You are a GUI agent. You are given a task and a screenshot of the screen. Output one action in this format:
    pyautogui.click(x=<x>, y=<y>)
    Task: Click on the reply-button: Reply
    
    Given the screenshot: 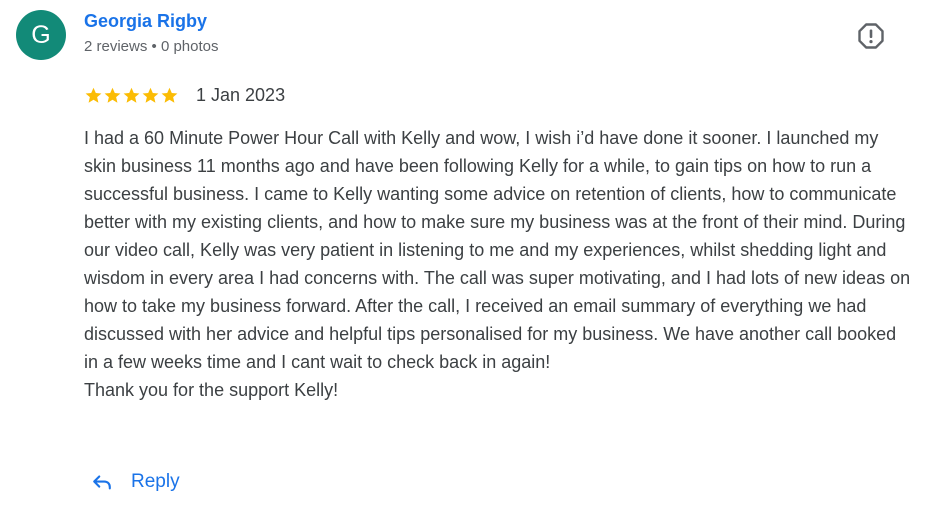 What is the action you would take?
    pyautogui.click(x=135, y=482)
    